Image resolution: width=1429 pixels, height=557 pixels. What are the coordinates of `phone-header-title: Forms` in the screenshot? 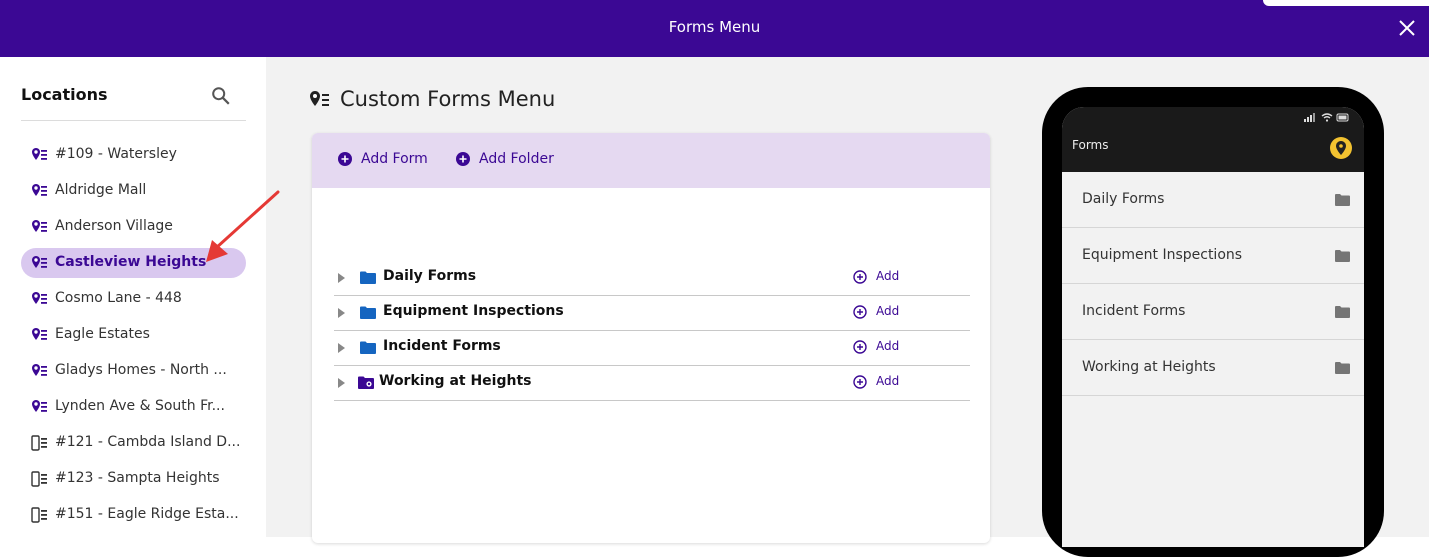 It's located at (1090, 145).